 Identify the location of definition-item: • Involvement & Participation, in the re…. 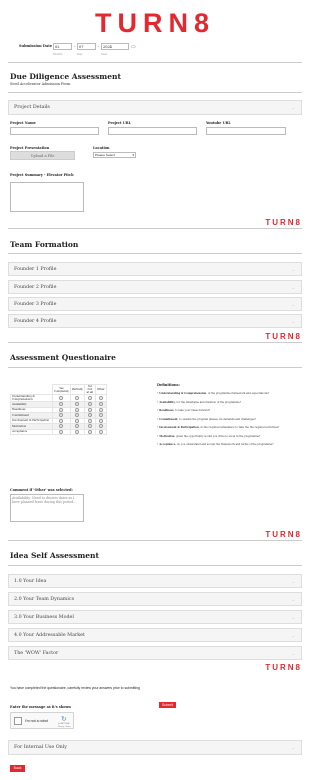
(218, 427).